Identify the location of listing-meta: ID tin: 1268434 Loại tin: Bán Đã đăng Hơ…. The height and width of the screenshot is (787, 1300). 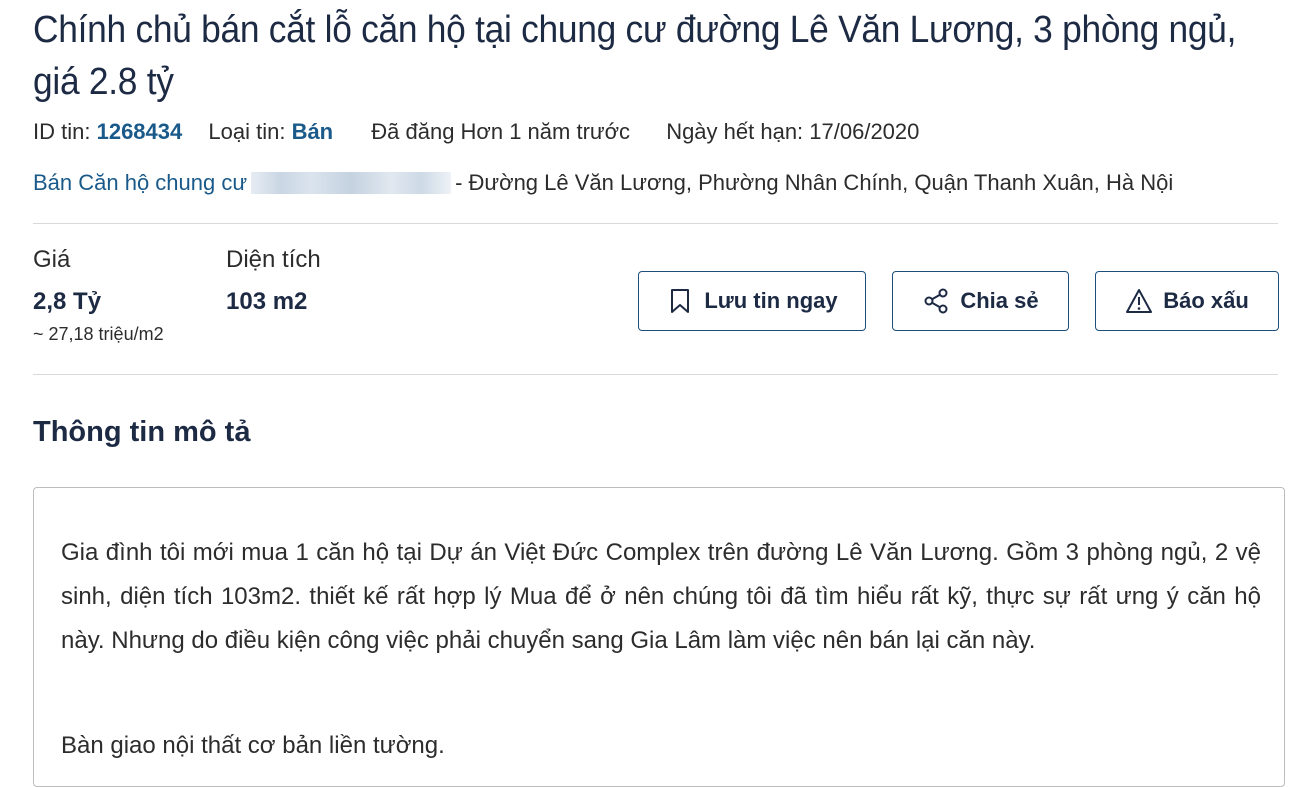
(486, 132).